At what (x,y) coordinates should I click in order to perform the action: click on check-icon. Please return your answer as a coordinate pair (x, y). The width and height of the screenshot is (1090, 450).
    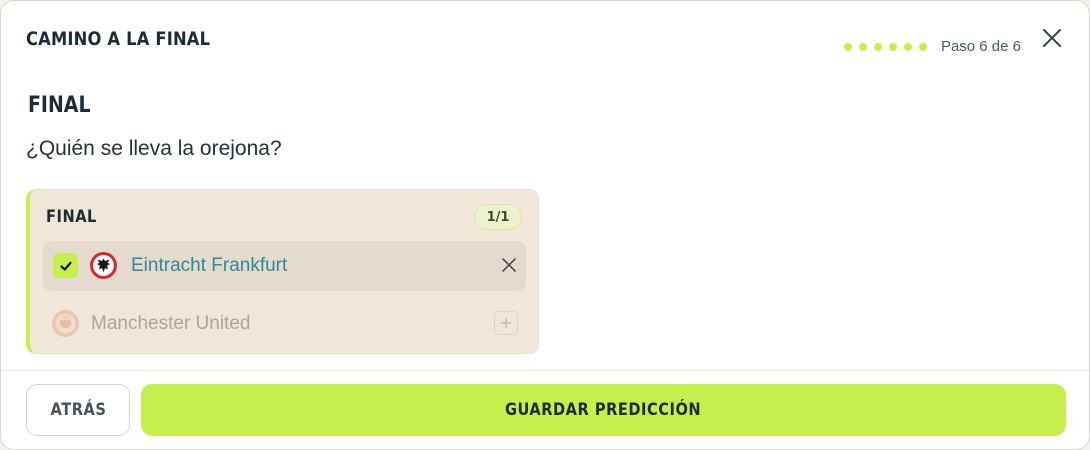
    Looking at the image, I should click on (65, 266).